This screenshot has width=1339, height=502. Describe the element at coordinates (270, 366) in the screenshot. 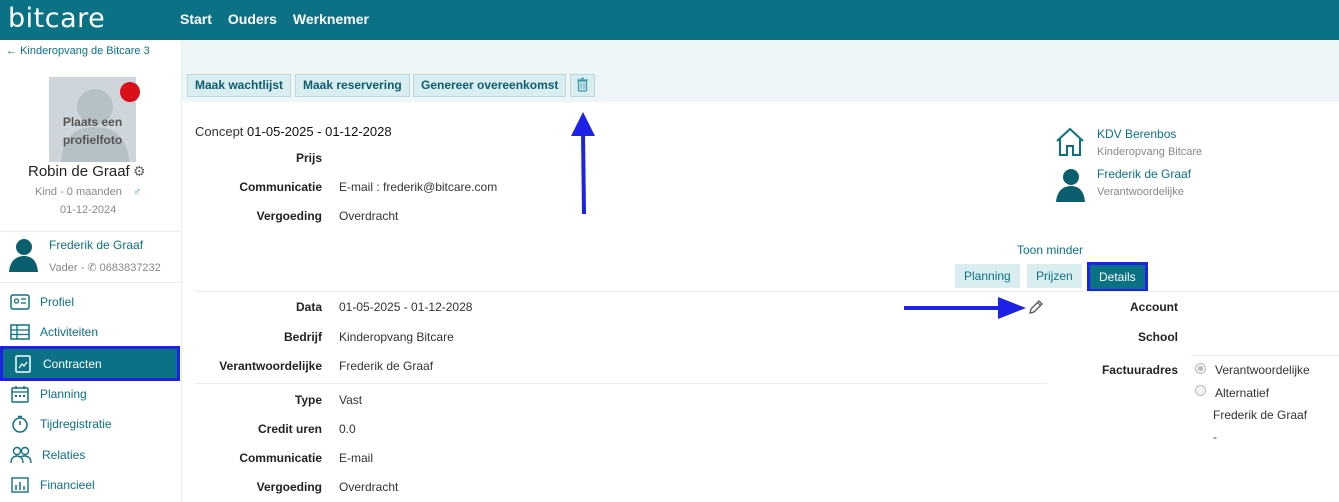

I see `label-verantwoordelijke: Verantwoordelijke` at that location.